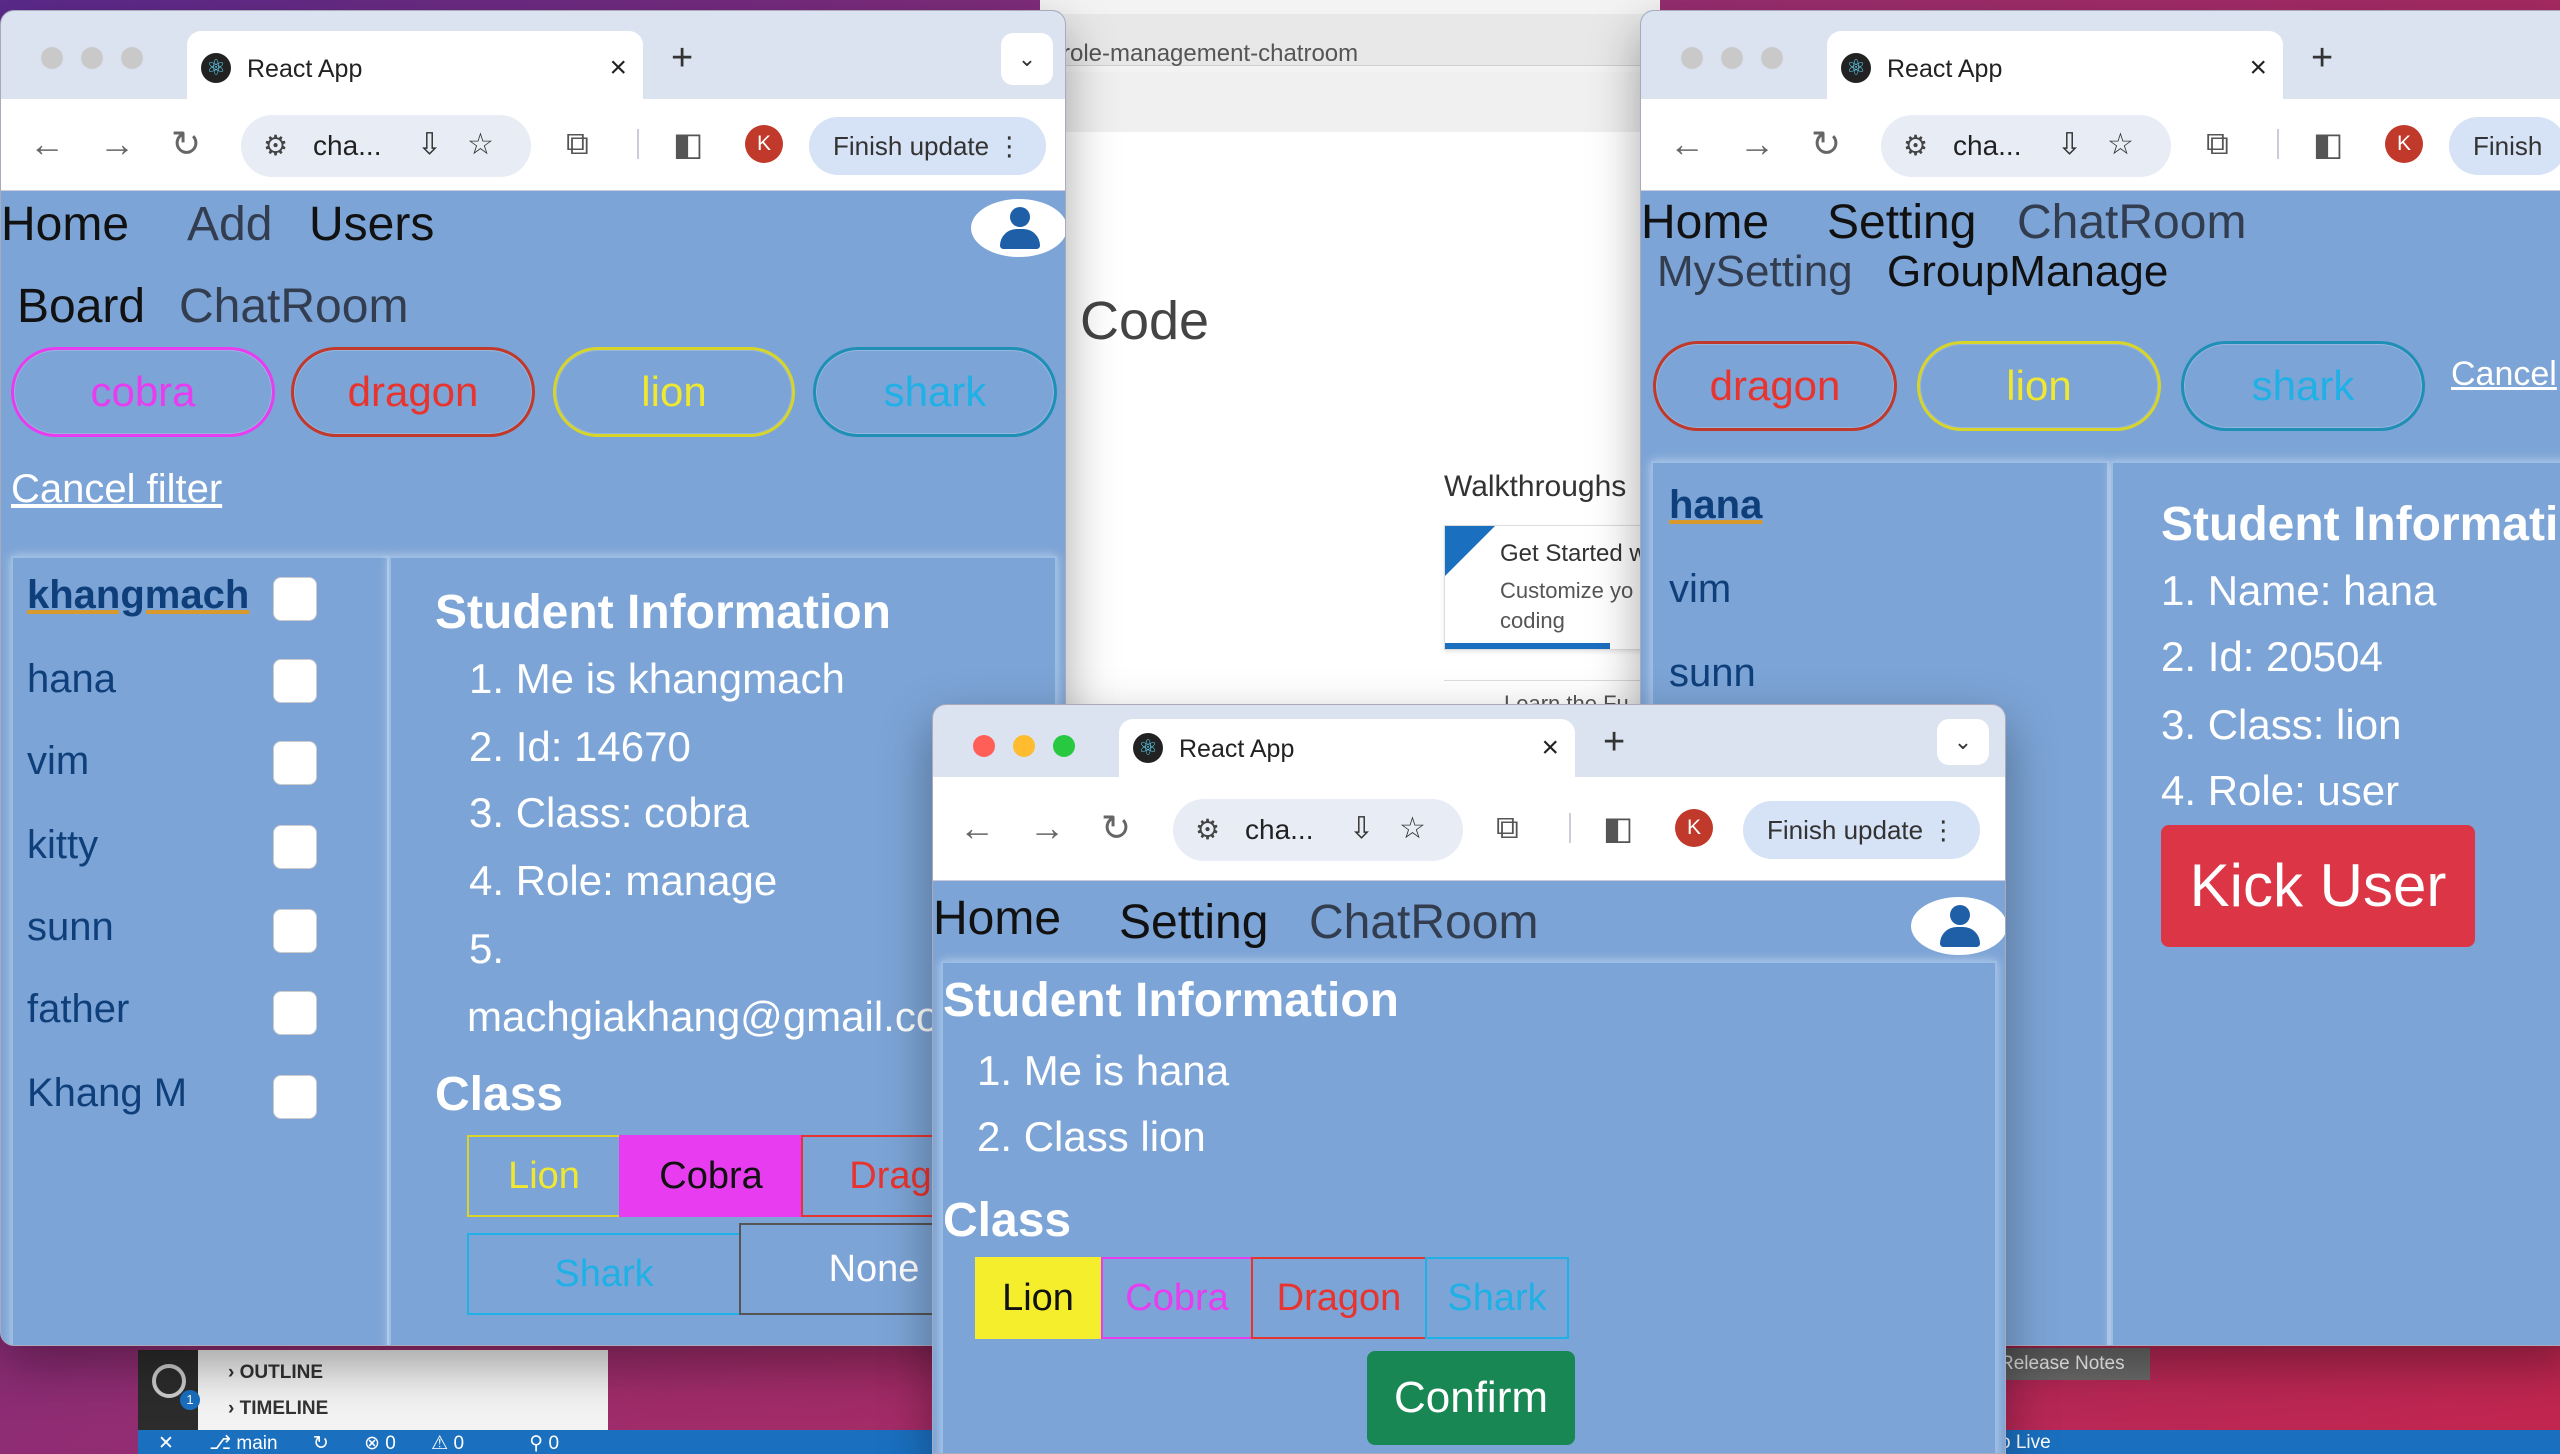 The height and width of the screenshot is (1454, 2560). Describe the element at coordinates (62, 845) in the screenshot. I see `list-item: kitty` at that location.